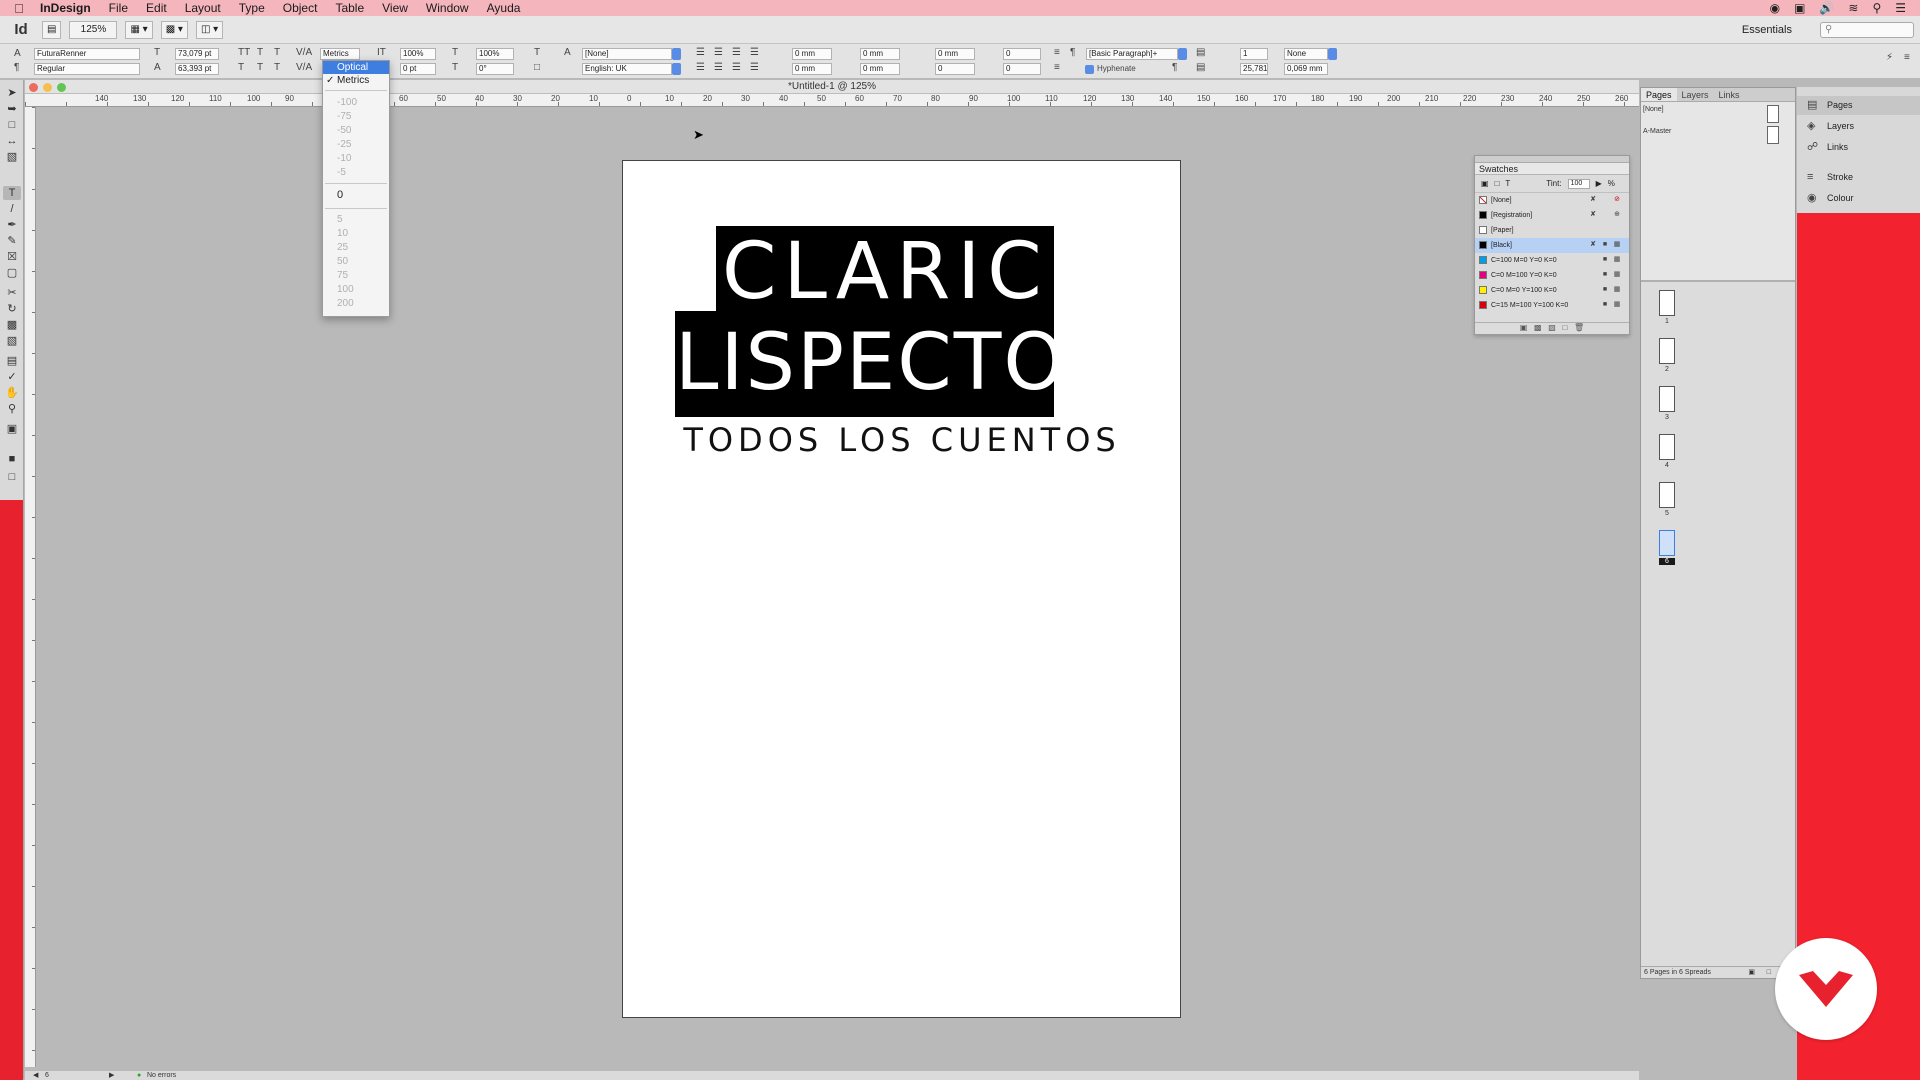  I want to click on swatch-row-cyan: C=100 M=0 Y=0 K=0 ■ ▦, so click(1552, 260).